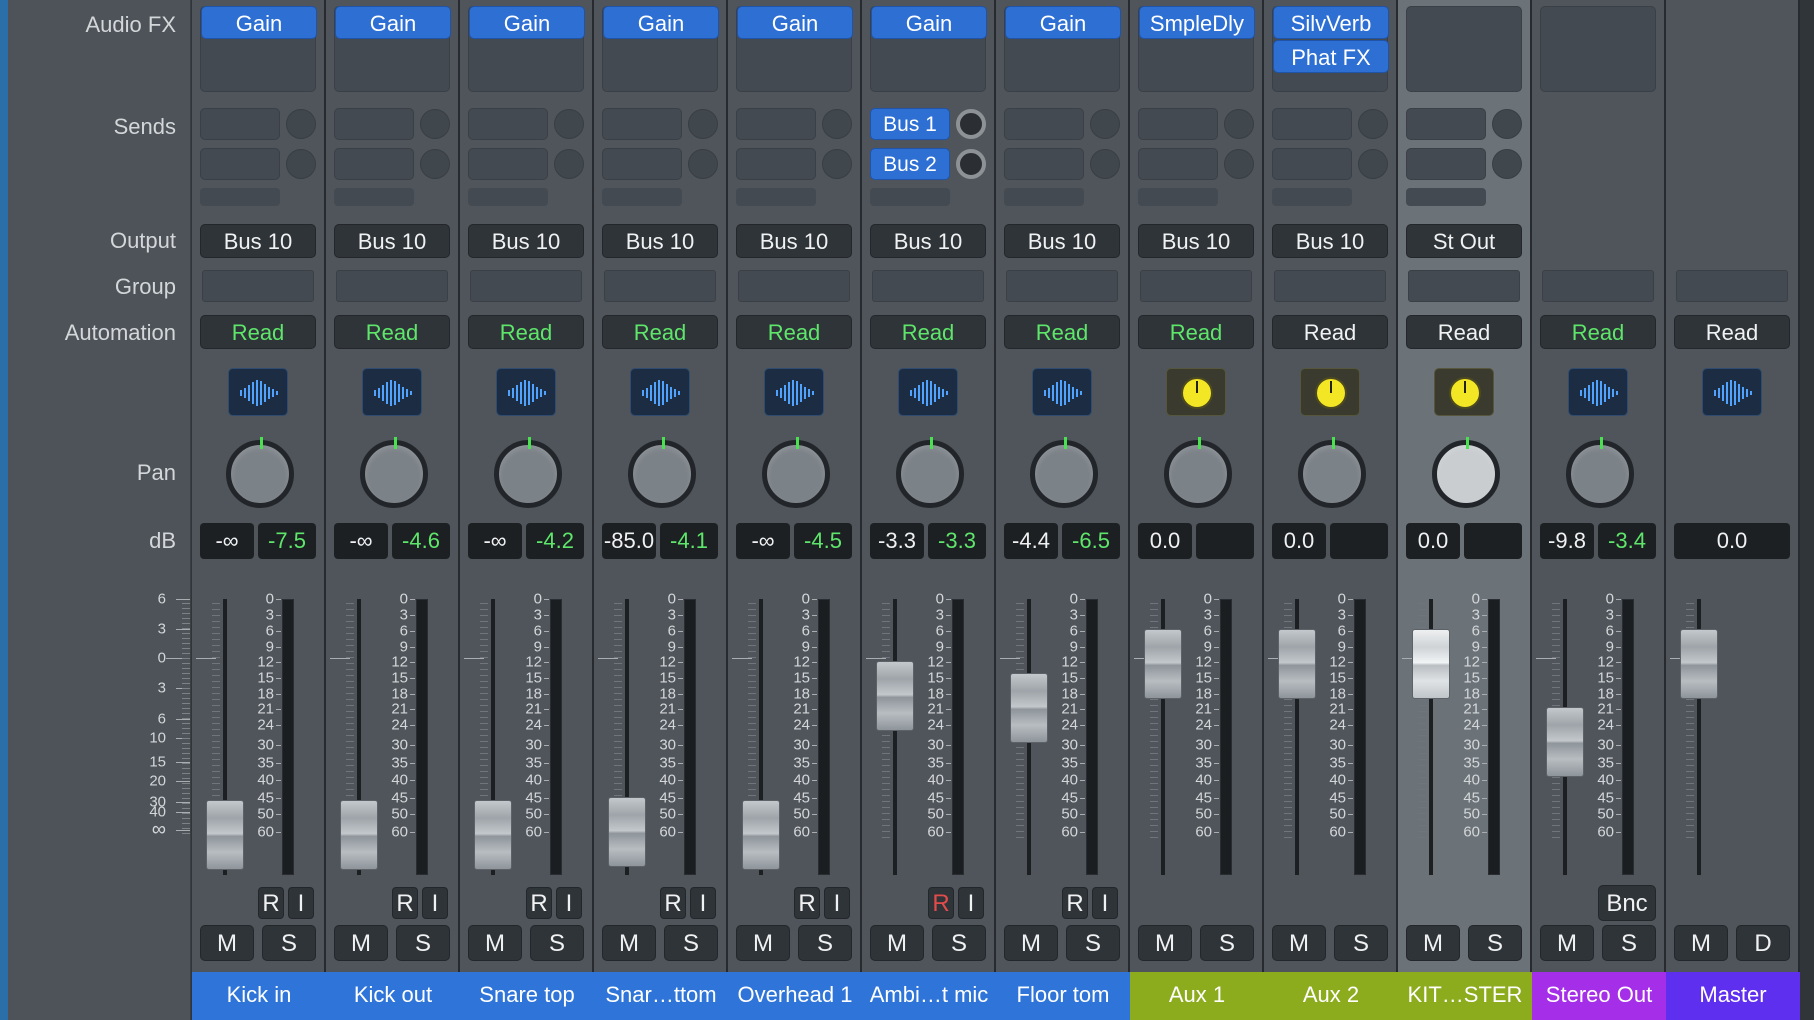  I want to click on audio-fx-slots: SmpleDly, so click(1196, 49).